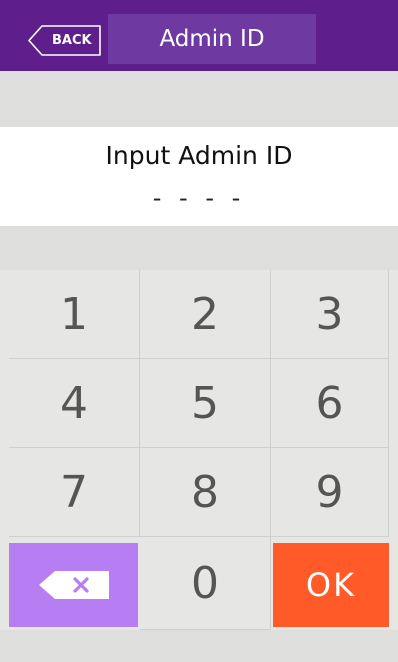 The image size is (398, 662). I want to click on key-1: 1, so click(74, 314).